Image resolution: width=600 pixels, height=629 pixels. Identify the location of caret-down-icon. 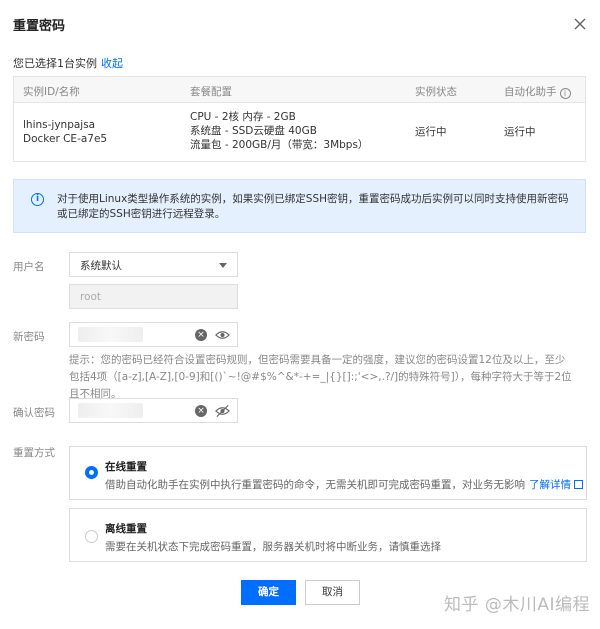
(223, 265).